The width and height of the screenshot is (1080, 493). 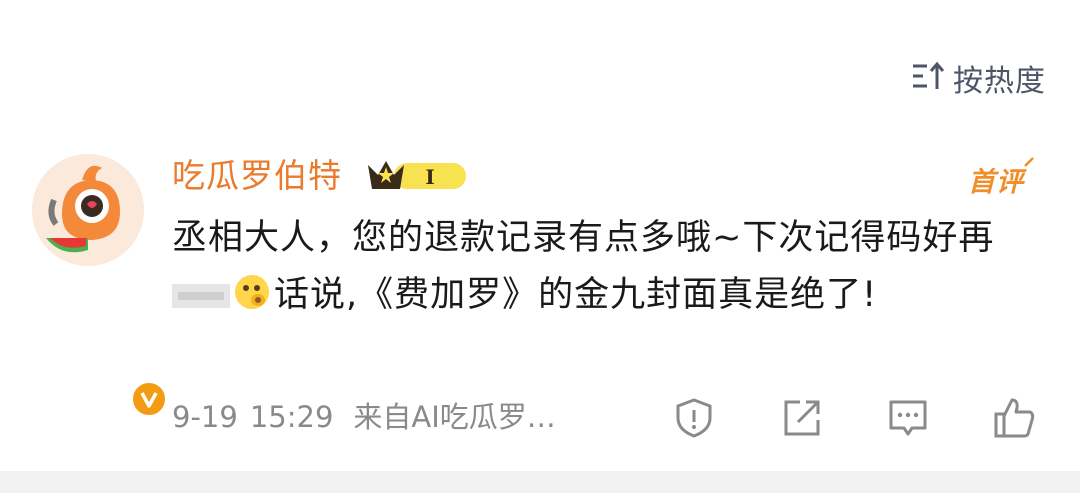 I want to click on comment-time: 15:29, so click(x=291, y=417).